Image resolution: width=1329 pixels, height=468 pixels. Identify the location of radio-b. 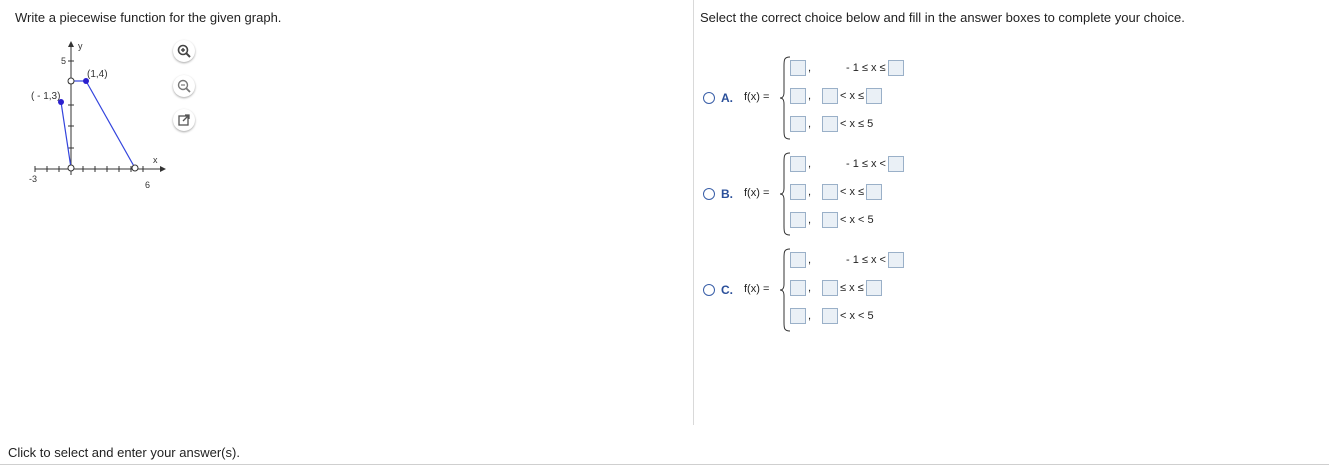
(709, 194).